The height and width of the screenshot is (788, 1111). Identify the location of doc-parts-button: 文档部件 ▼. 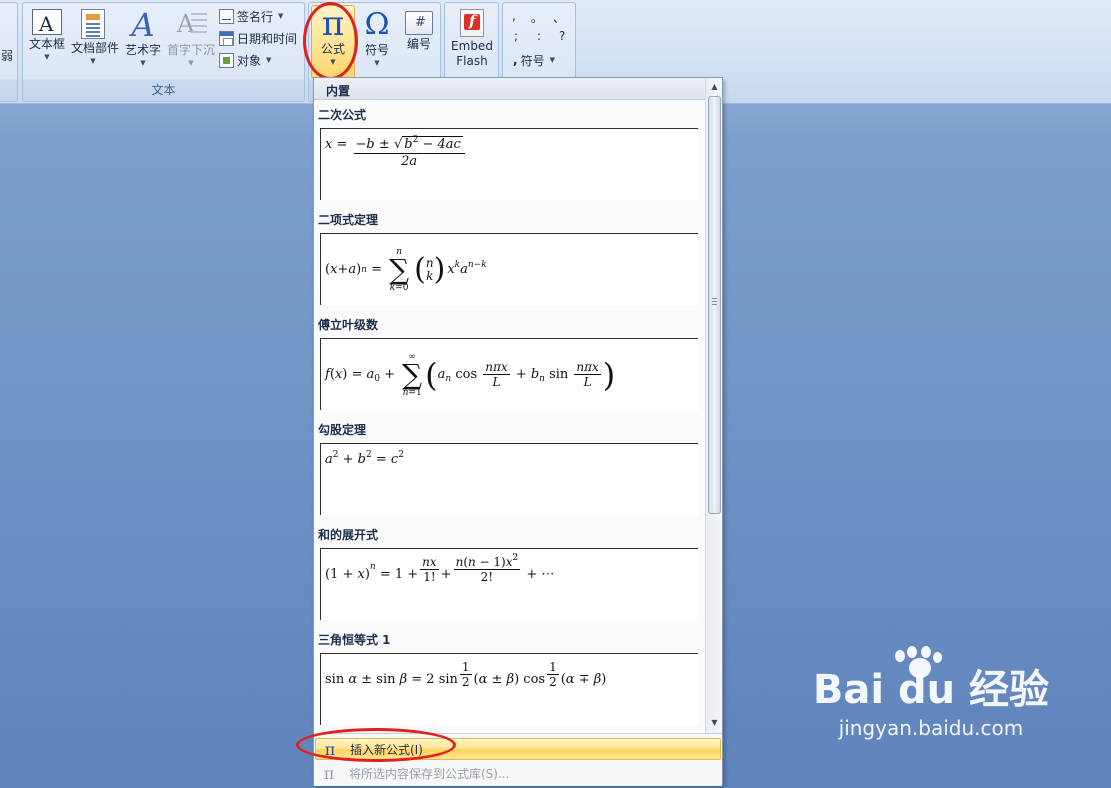
(95, 43).